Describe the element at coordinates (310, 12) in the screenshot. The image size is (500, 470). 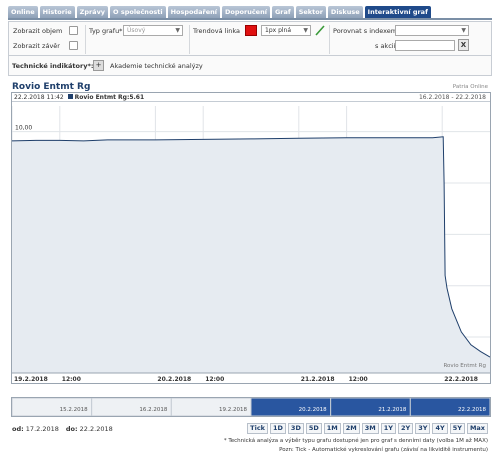
I see `tab-7: Sektor` at that location.